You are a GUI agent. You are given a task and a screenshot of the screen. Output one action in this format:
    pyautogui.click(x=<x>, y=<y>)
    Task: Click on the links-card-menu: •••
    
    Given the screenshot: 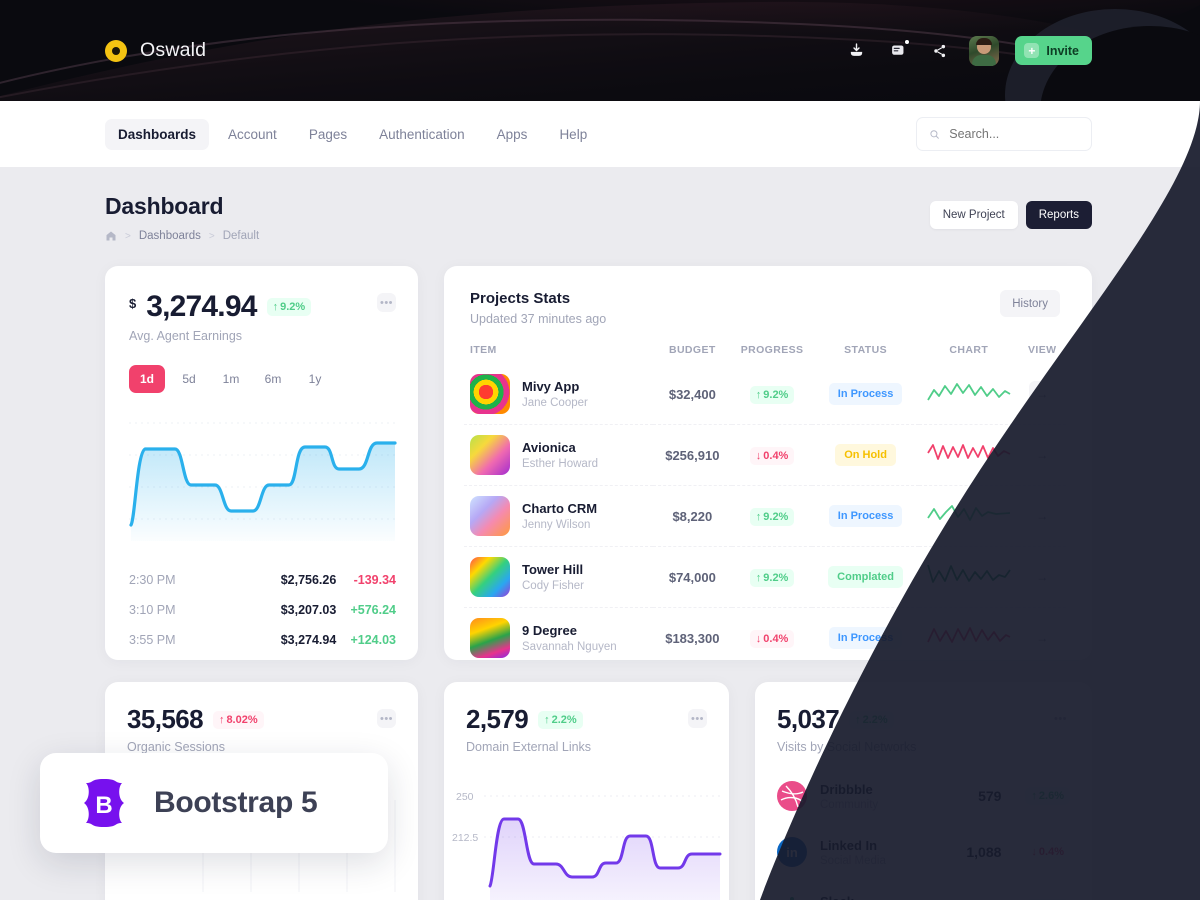 What is the action you would take?
    pyautogui.click(x=697, y=718)
    